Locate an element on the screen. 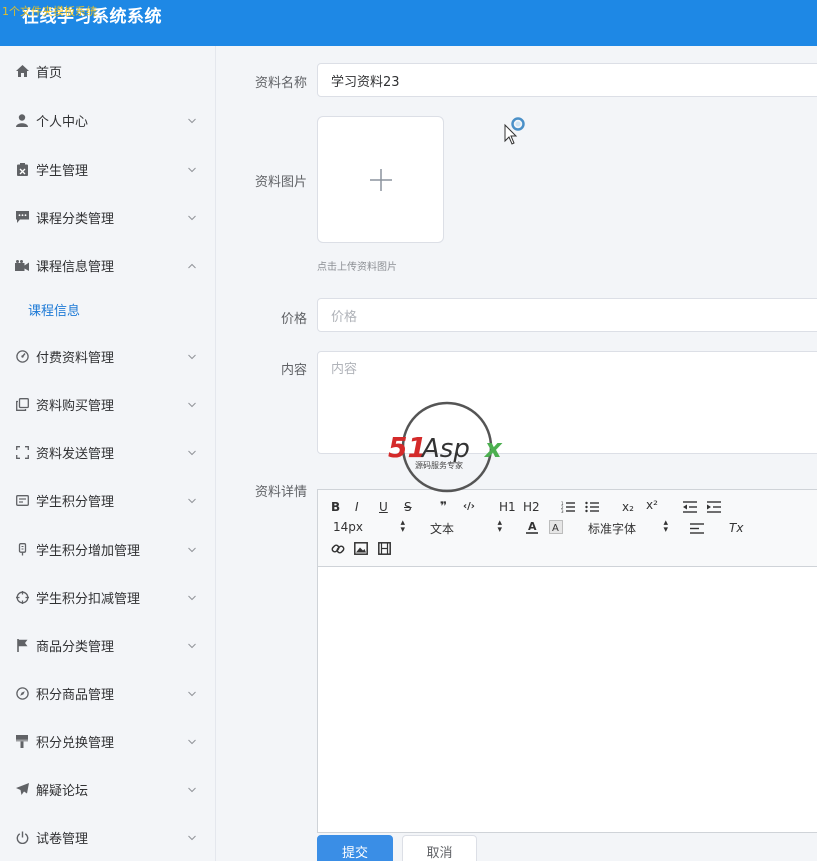  sidebar-item: 学生积分增加管理 is located at coordinates (108, 549).